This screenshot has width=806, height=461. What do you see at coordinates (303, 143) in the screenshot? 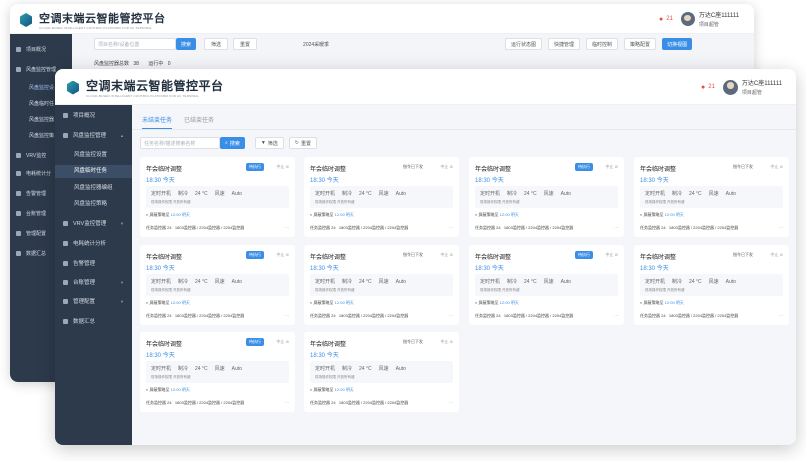
I see `reset-button: ↻ 重置` at bounding box center [303, 143].